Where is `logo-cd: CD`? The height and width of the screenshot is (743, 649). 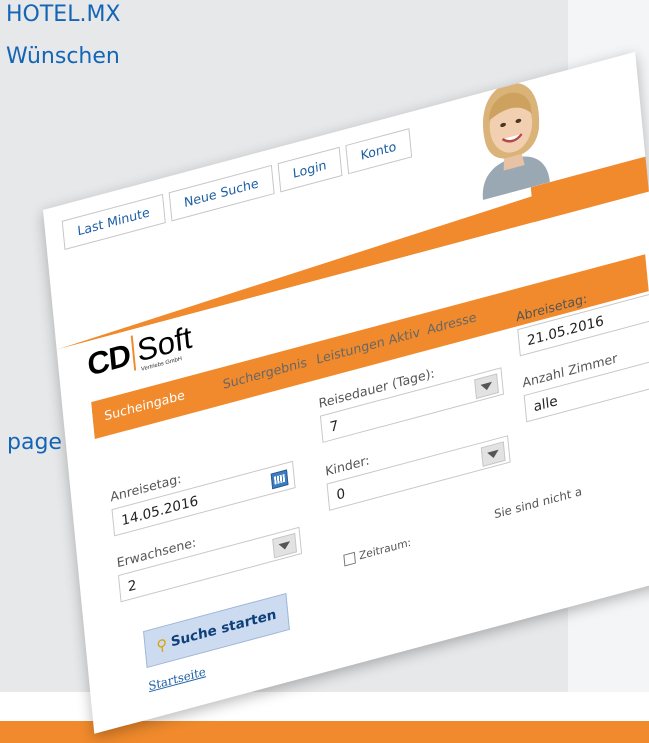 logo-cd: CD is located at coordinates (108, 359).